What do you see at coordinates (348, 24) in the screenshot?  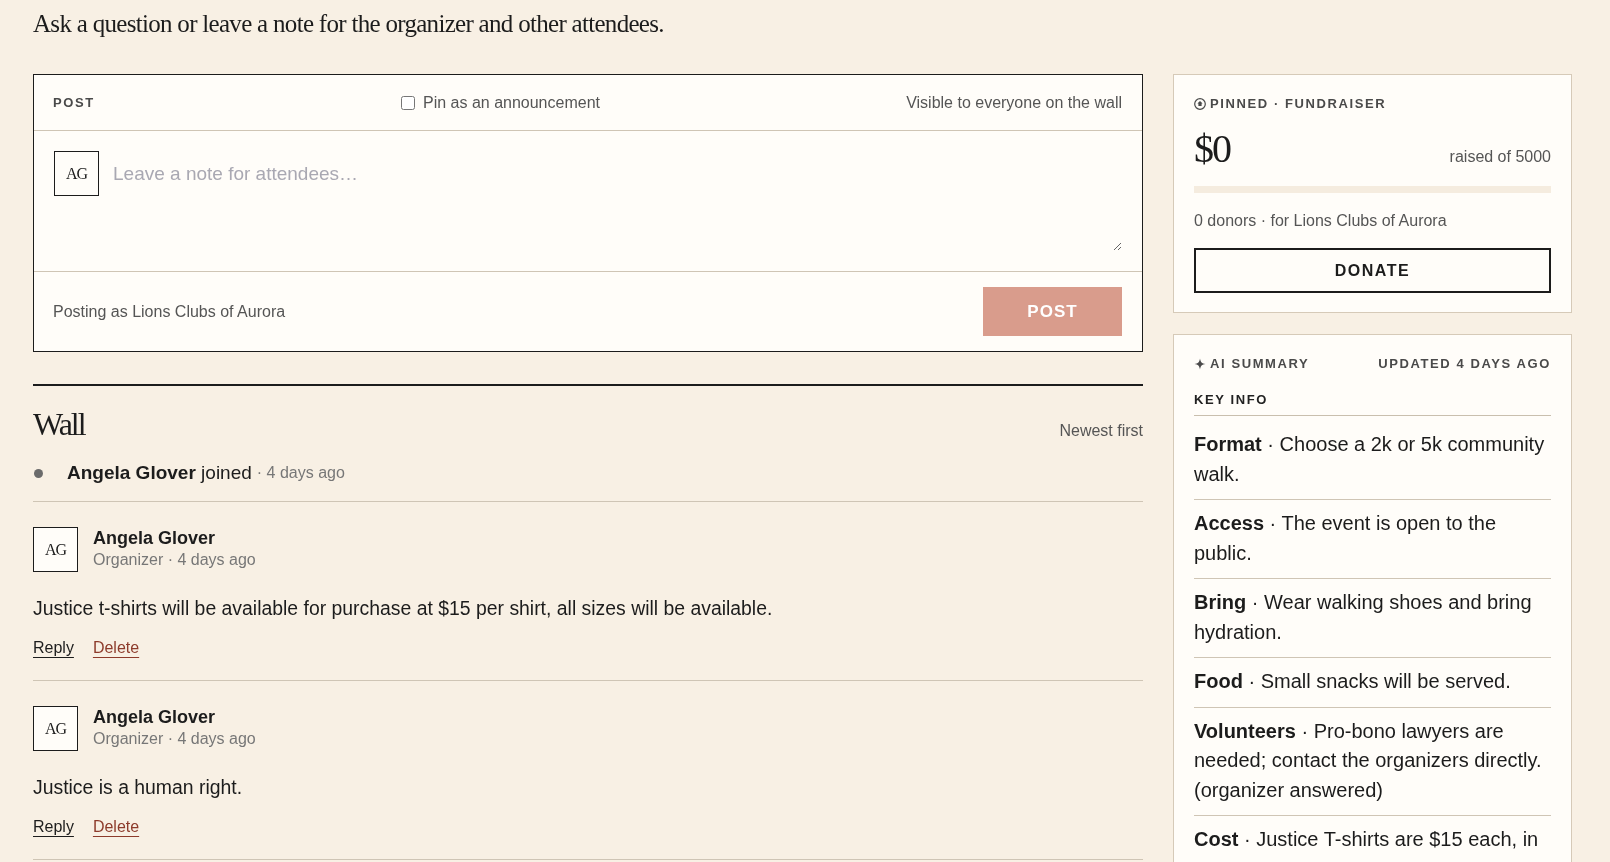 I see `intro-text: Ask a question or leave a note for the organizer and other attendees.` at bounding box center [348, 24].